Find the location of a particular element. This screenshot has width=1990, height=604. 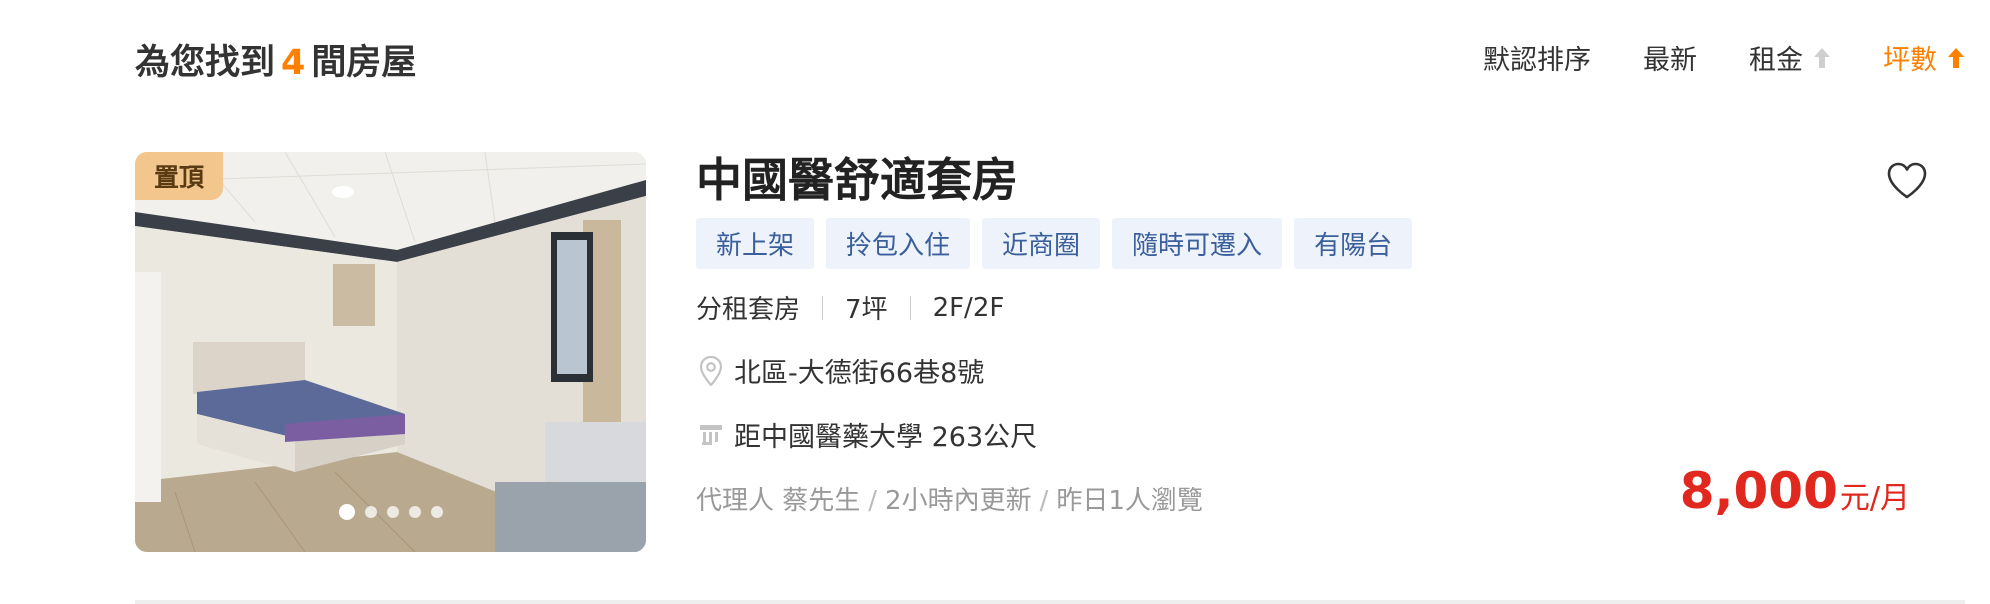

listing-tag: 拎包入住 is located at coordinates (898, 243).